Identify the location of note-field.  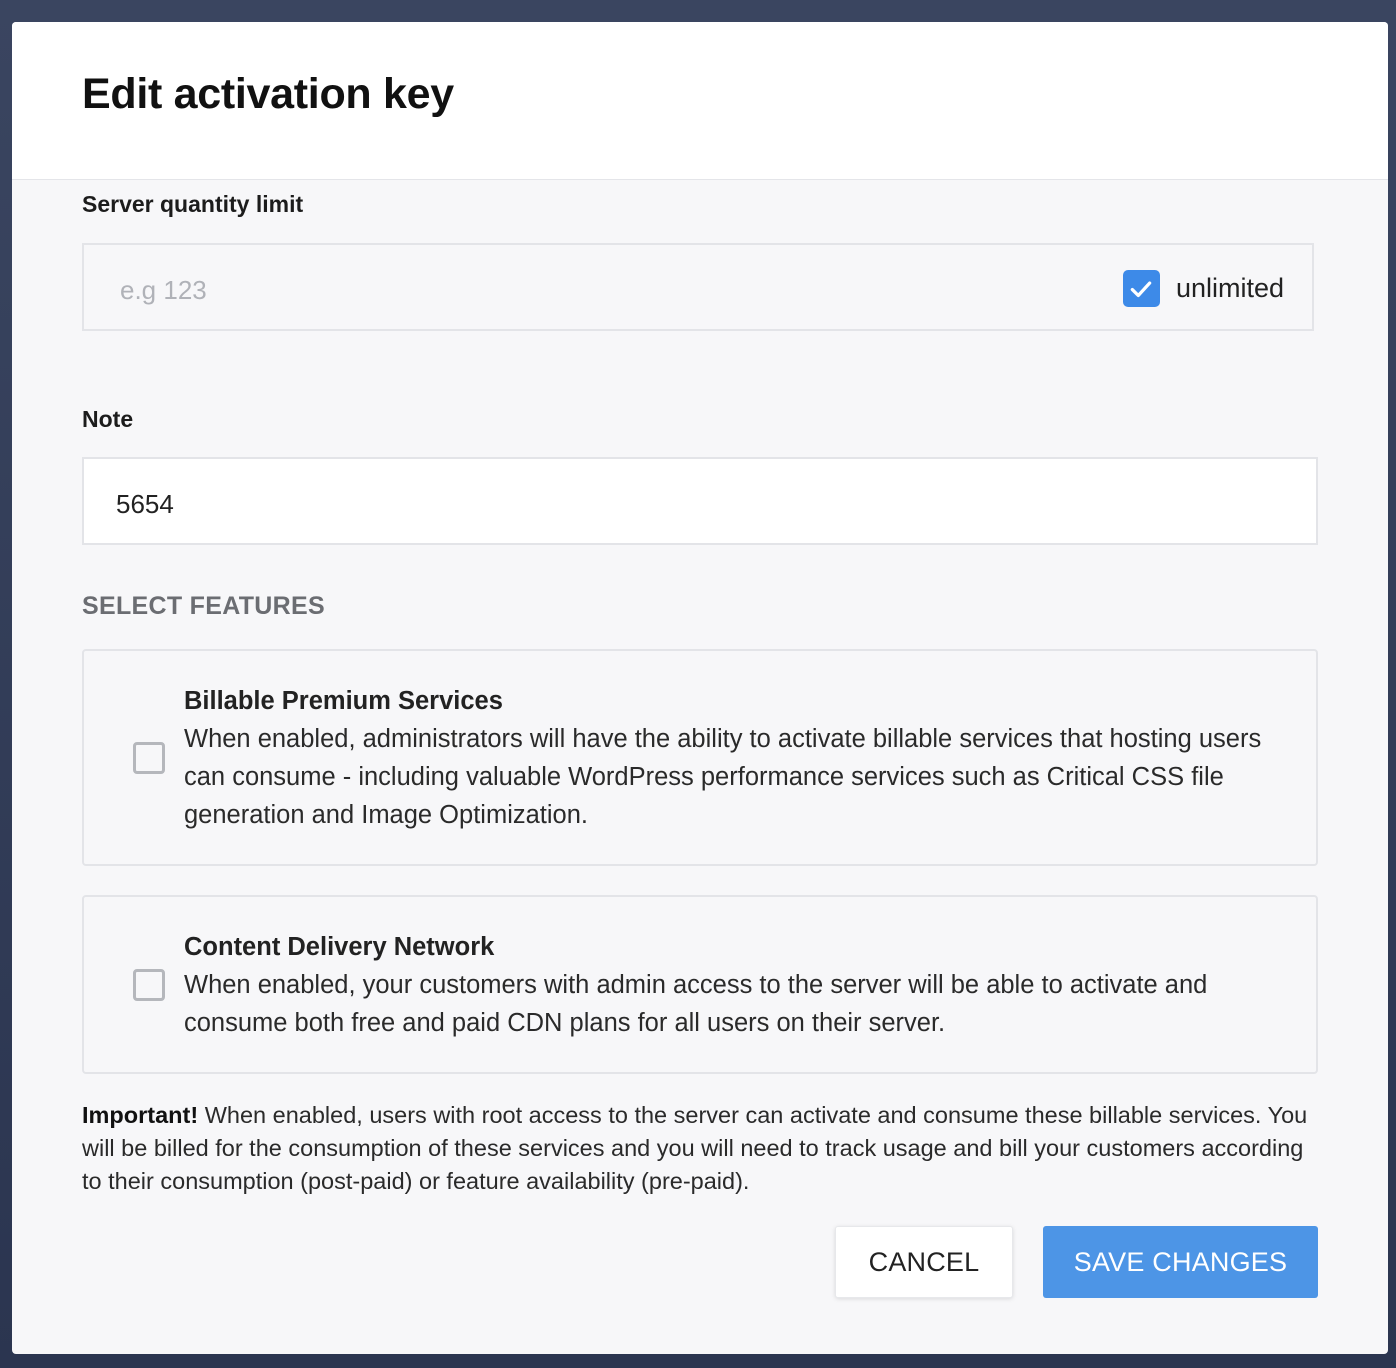
(700, 501).